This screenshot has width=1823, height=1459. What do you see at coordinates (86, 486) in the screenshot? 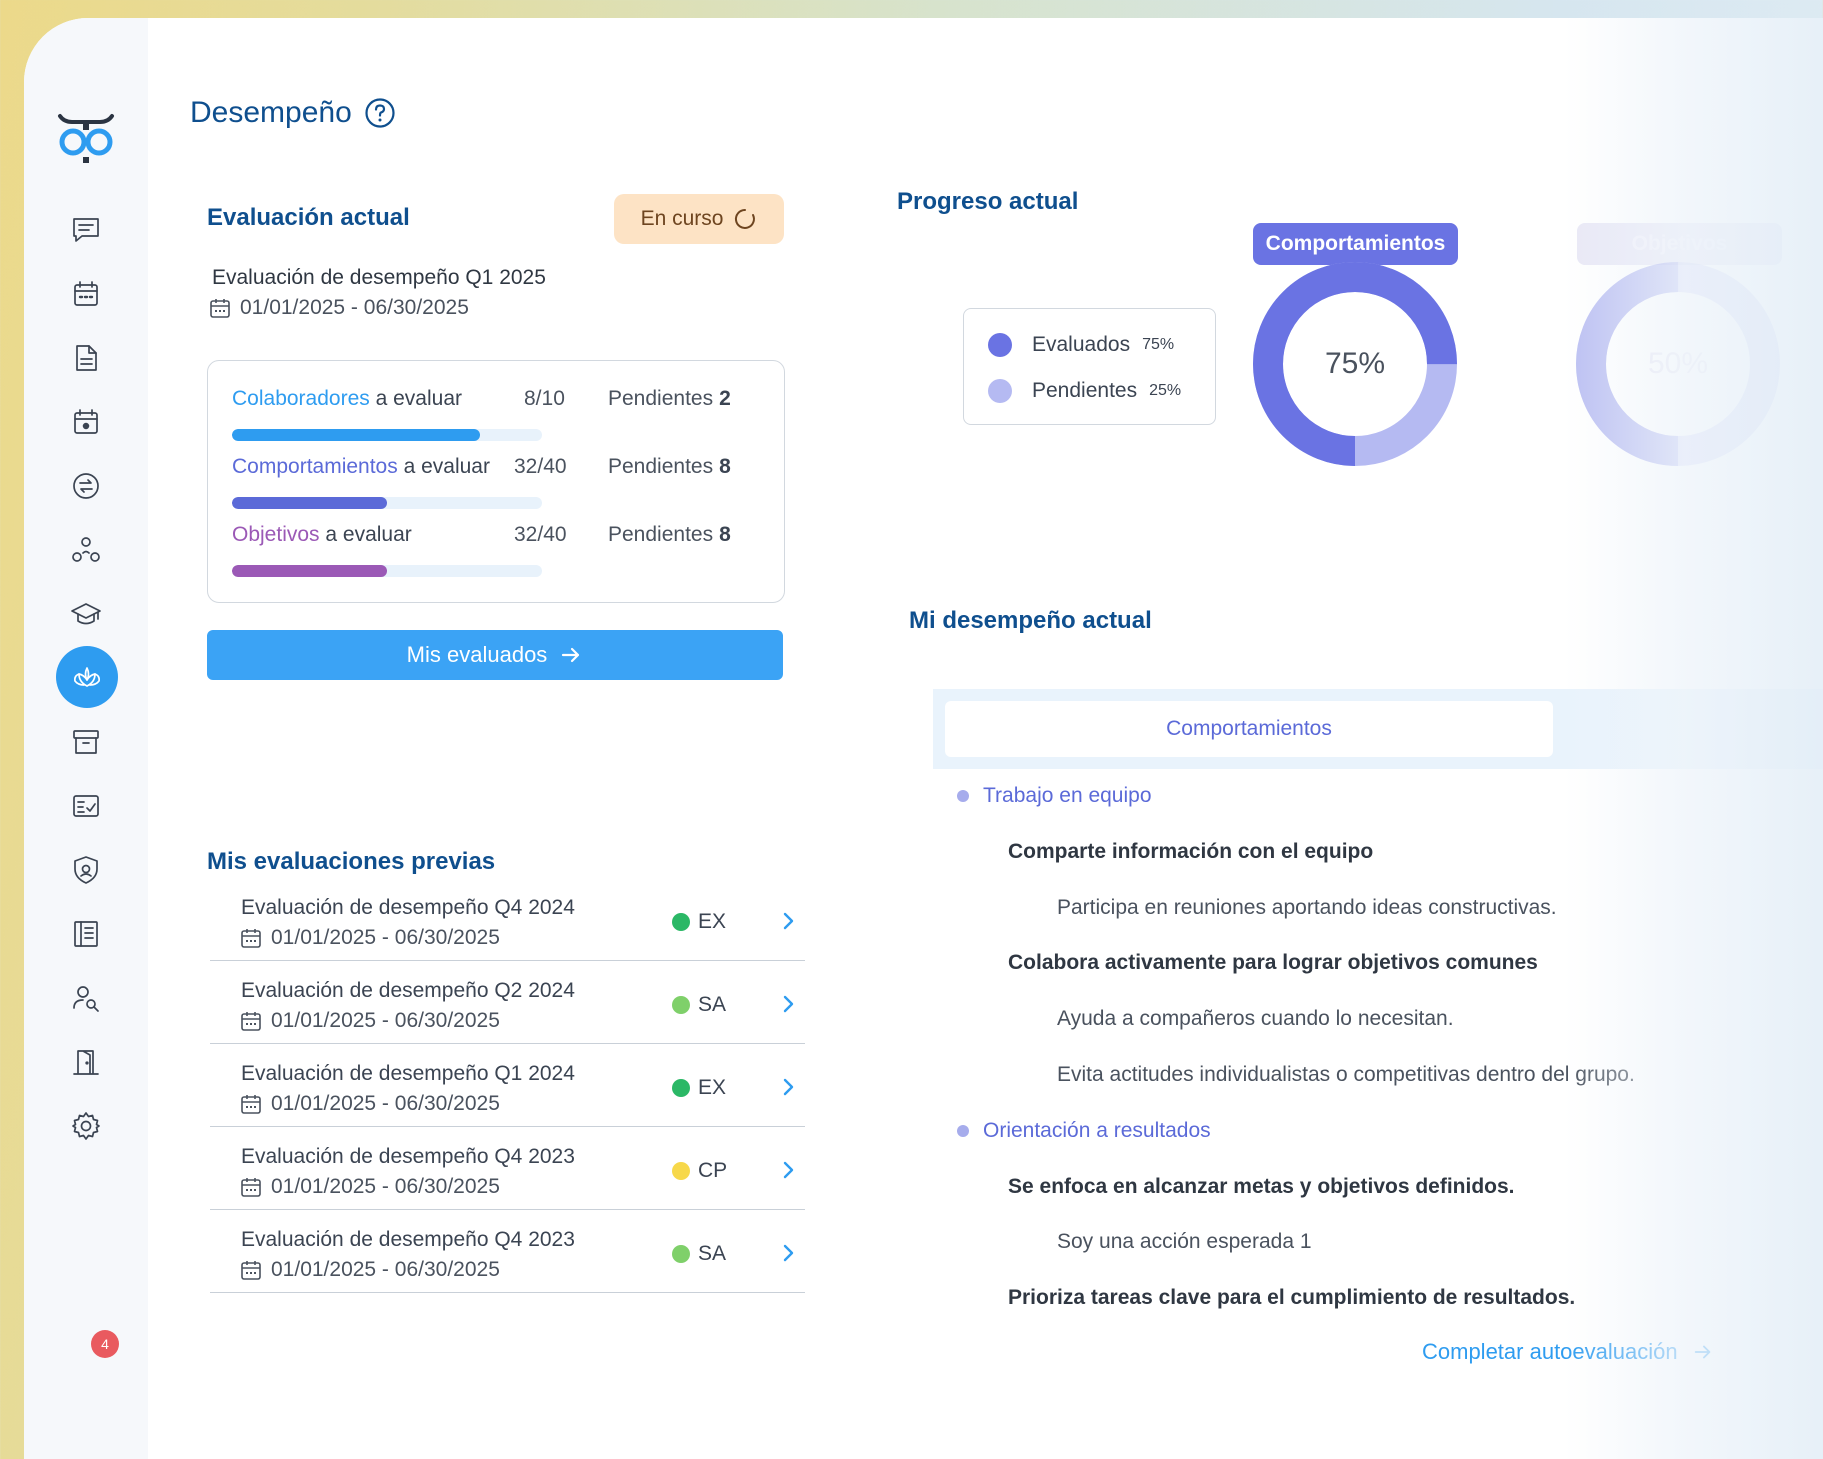
I see `exchange-icon` at bounding box center [86, 486].